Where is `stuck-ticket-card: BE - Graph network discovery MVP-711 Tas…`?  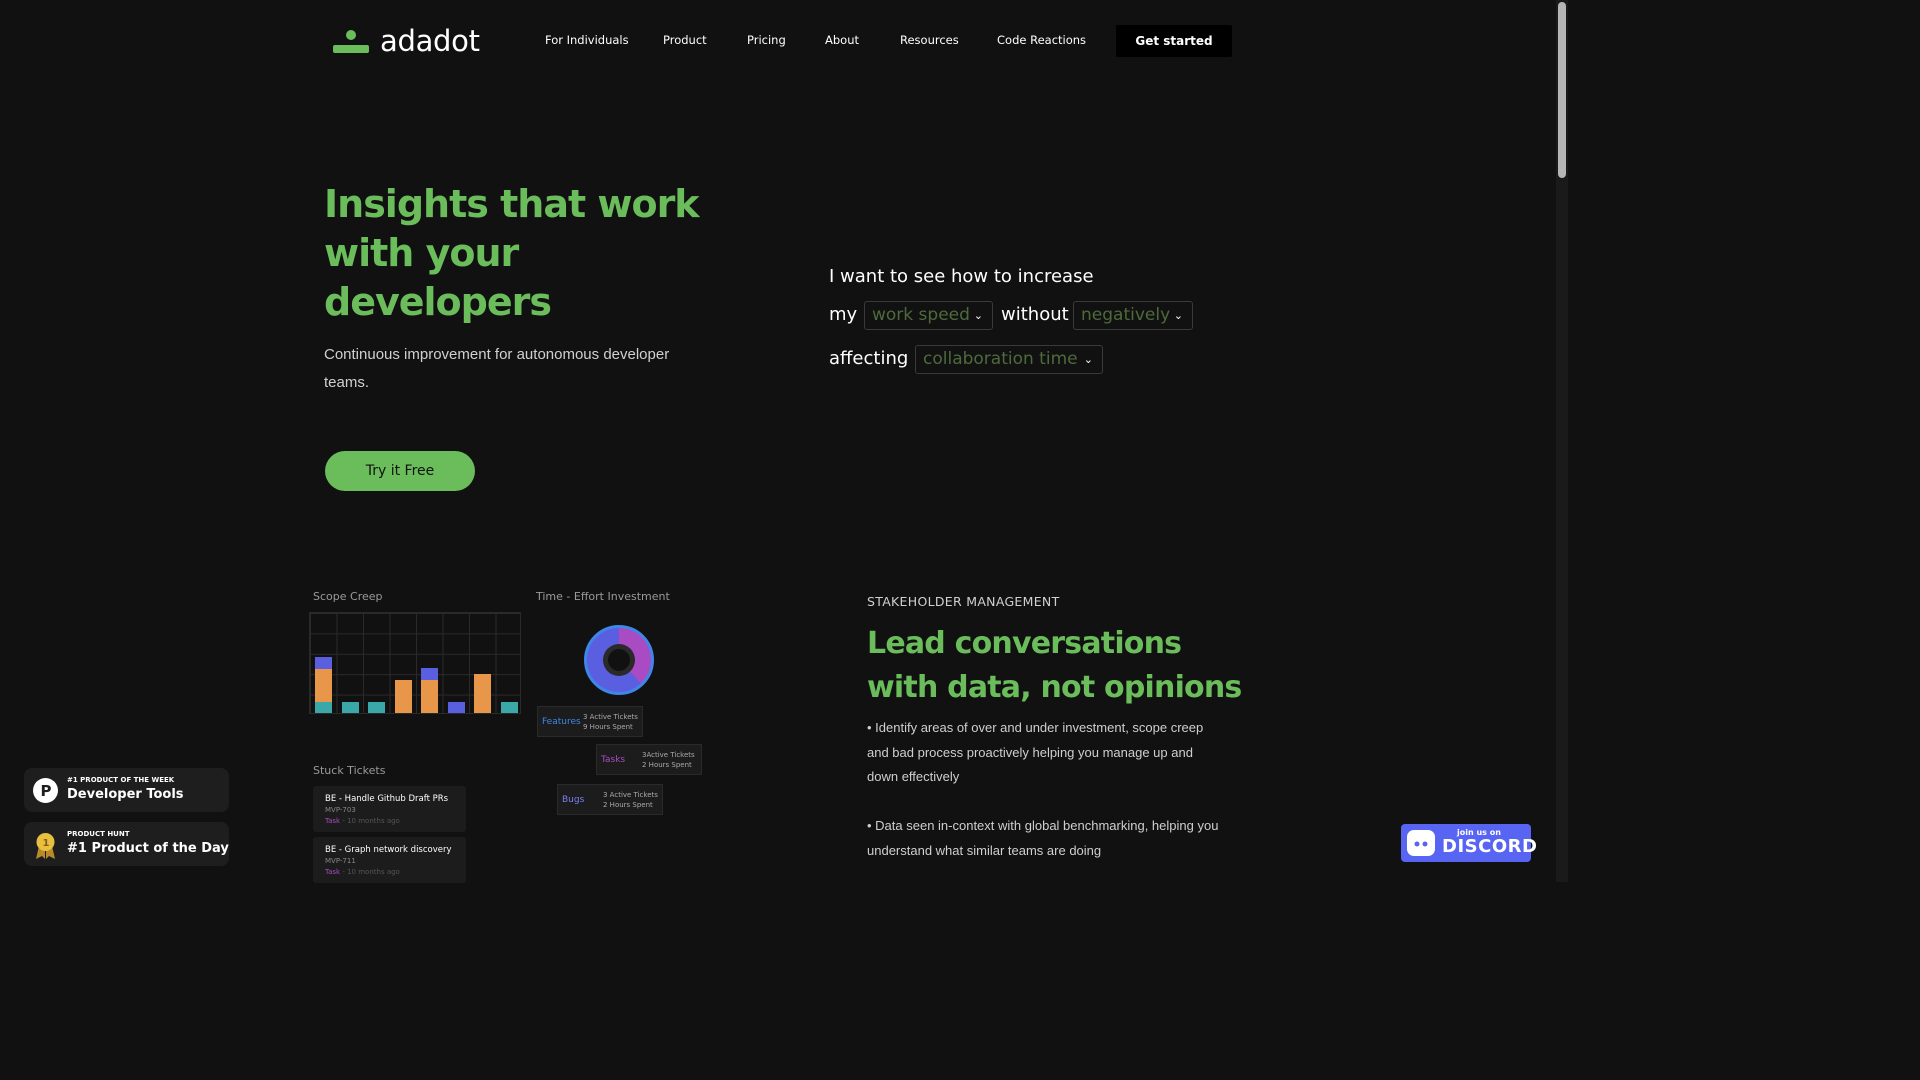
stuck-ticket-card: BE - Graph network discovery MVP-711 Tas… is located at coordinates (389, 860).